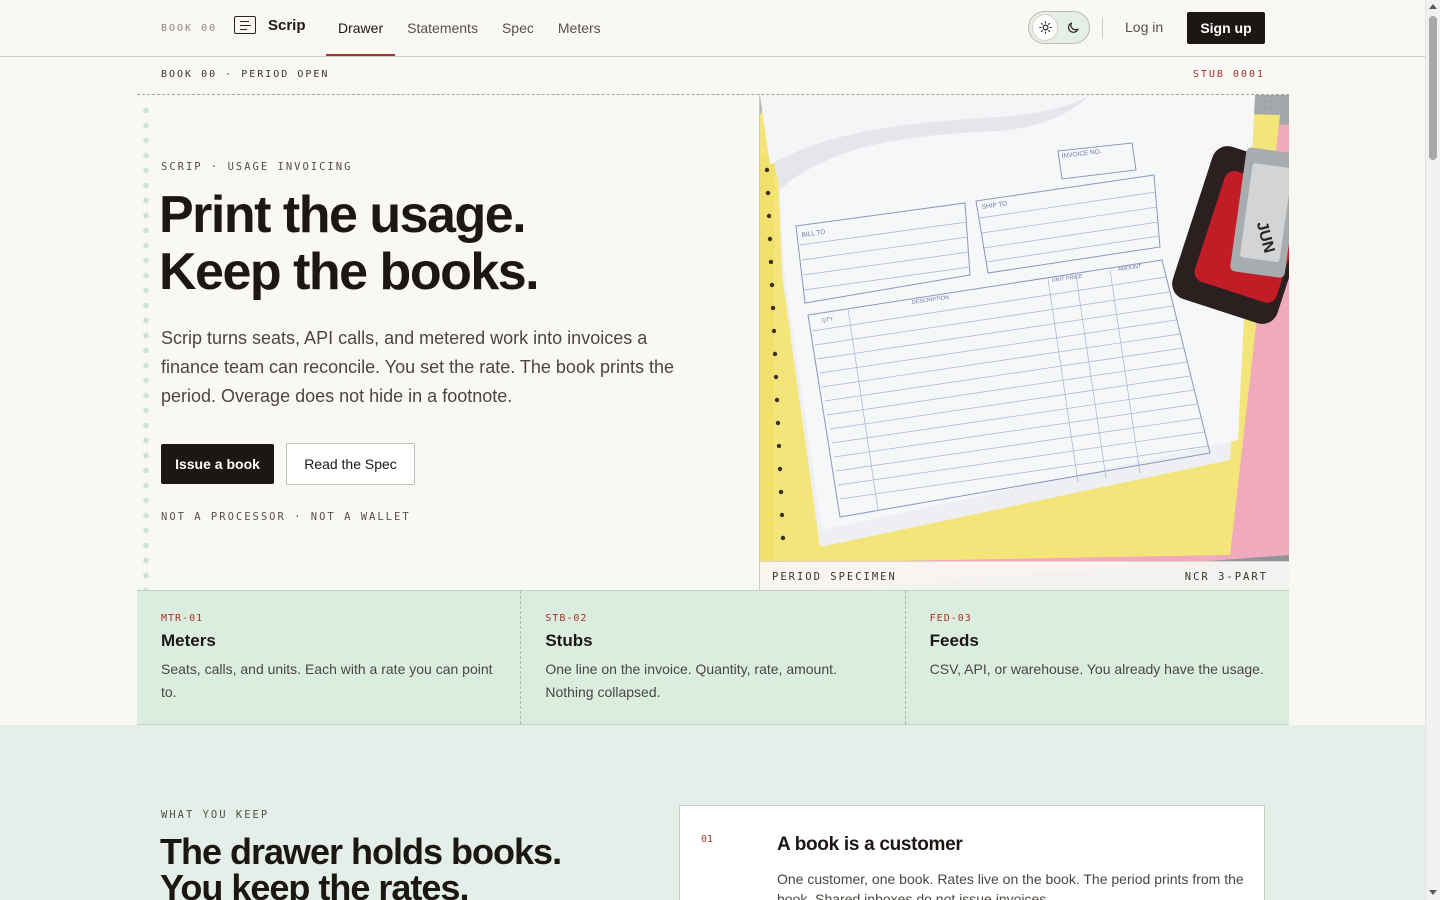 The width and height of the screenshot is (1440, 900). Describe the element at coordinates (286, 517) in the screenshot. I see `hero-footnote: NOT A PROCESSOR · NOT A WALLET` at that location.